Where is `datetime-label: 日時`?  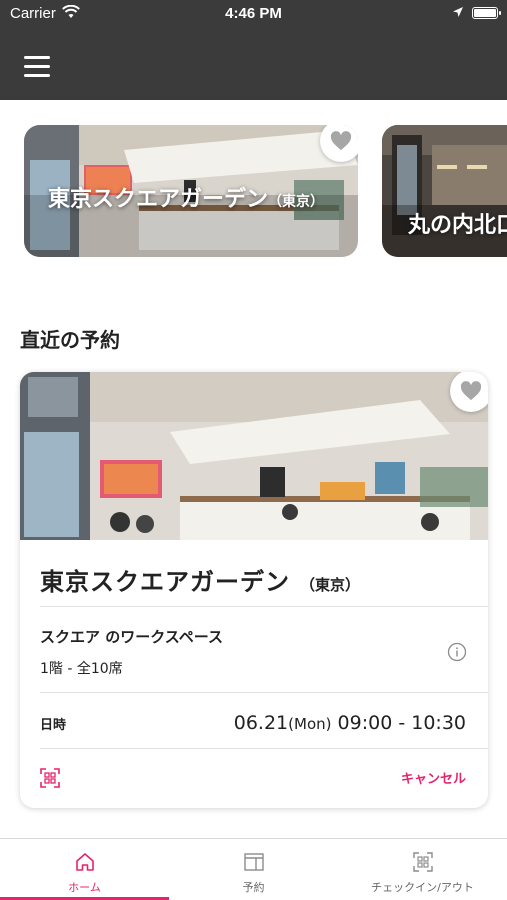 datetime-label: 日時 is located at coordinates (53, 725).